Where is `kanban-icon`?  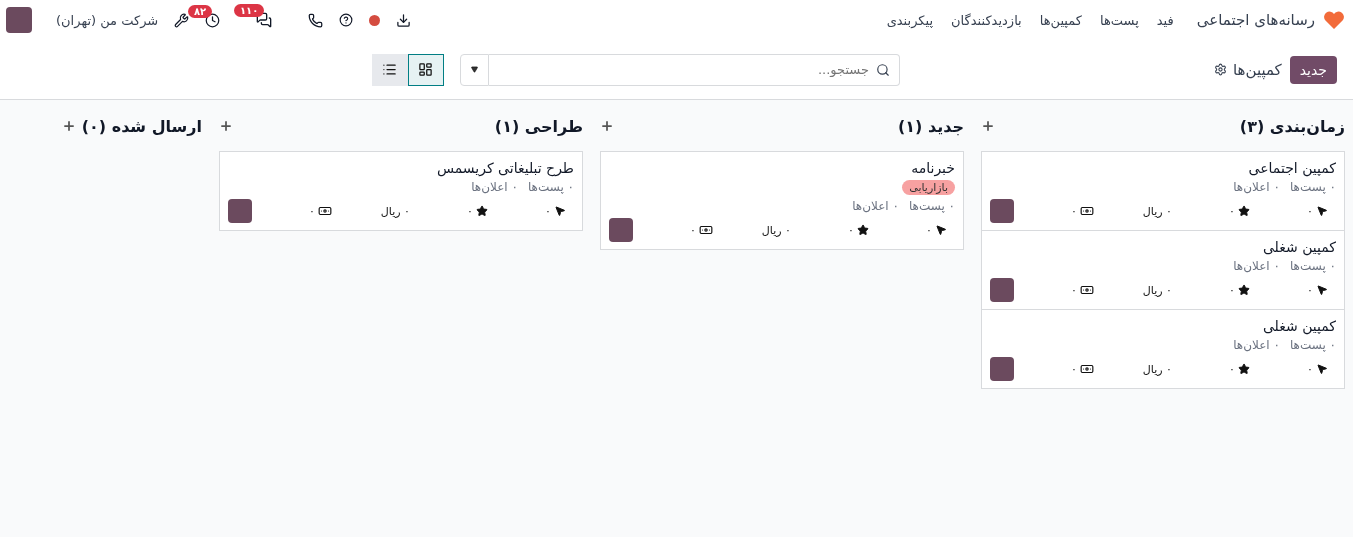 kanban-icon is located at coordinates (426, 69).